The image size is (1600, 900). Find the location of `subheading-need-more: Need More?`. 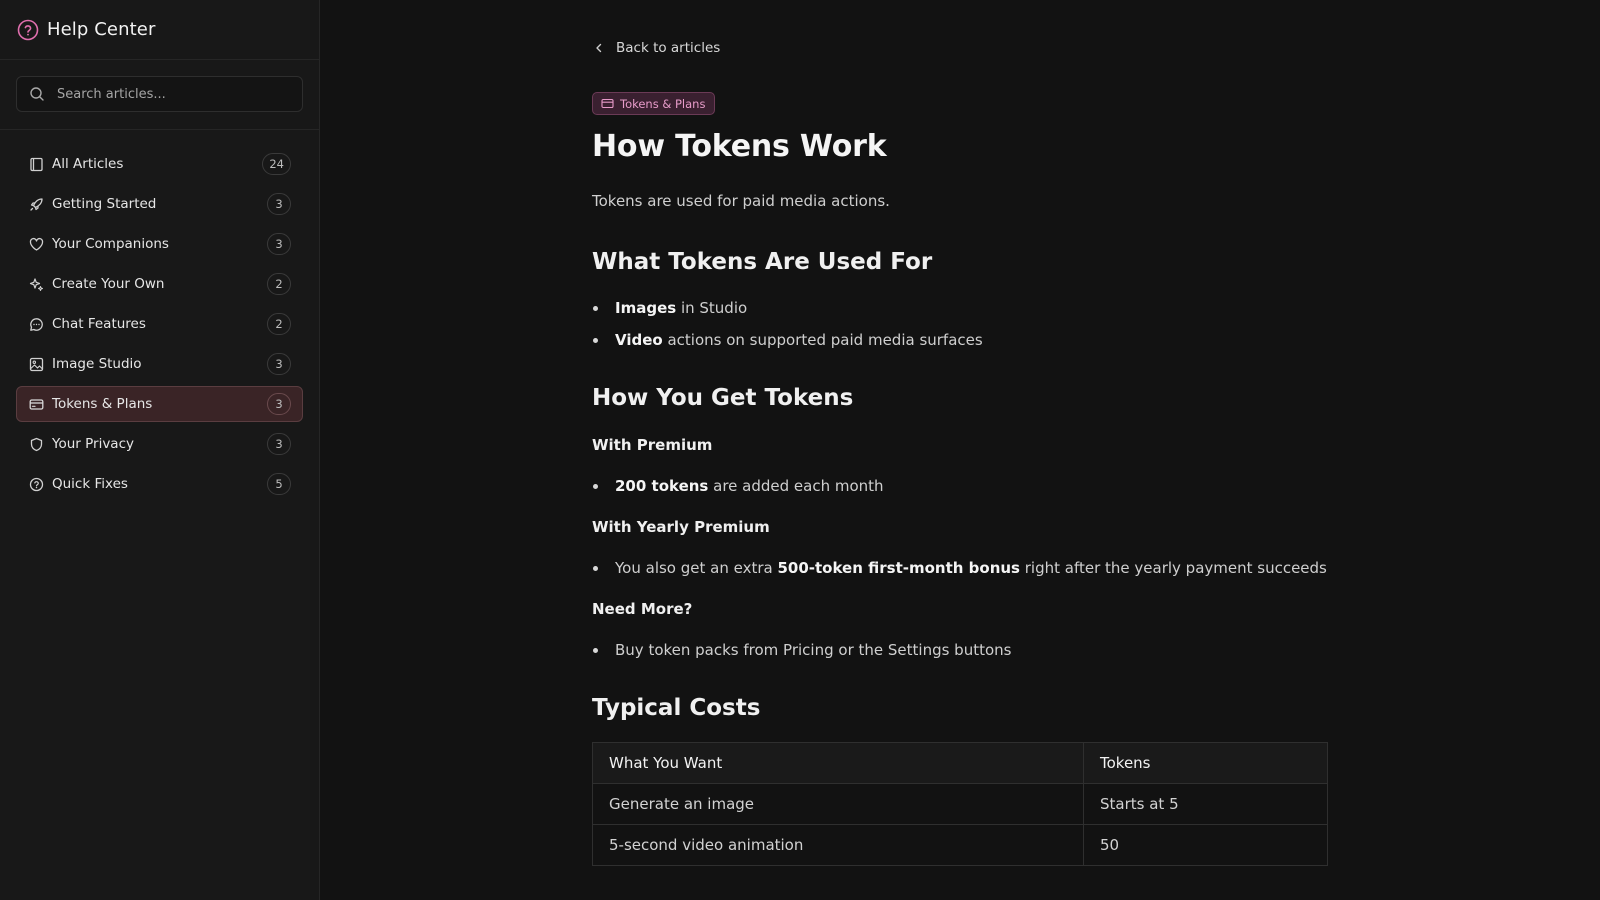

subheading-need-more: Need More? is located at coordinates (642, 609).